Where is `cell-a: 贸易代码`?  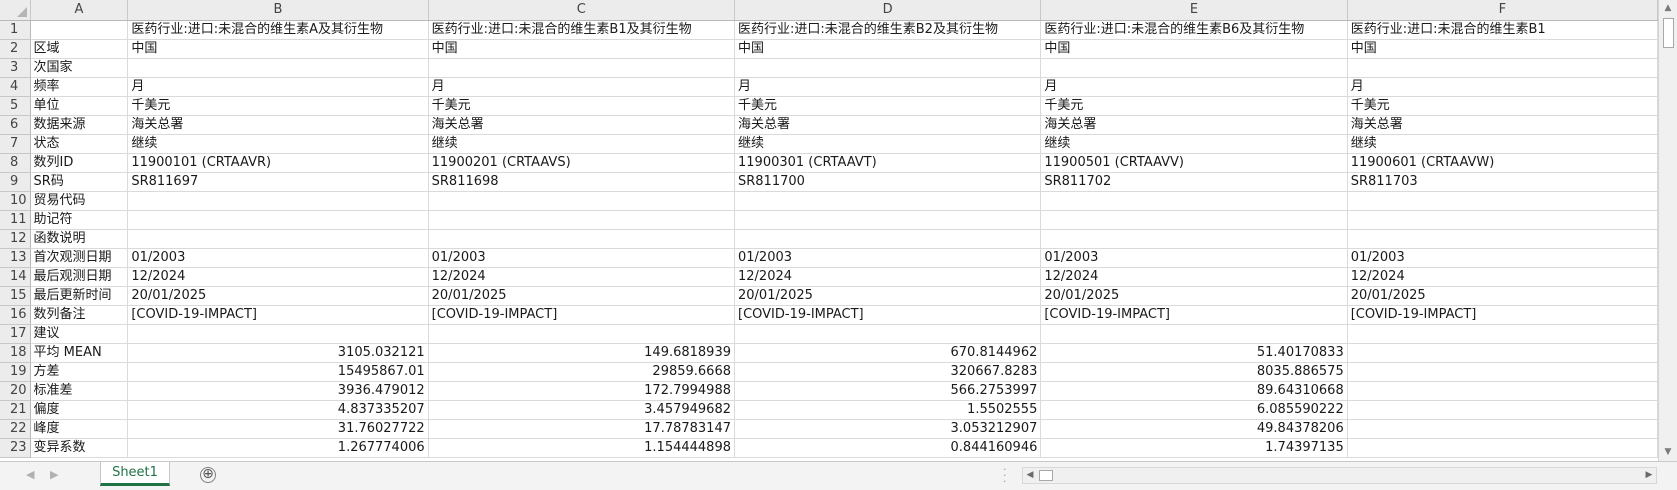 cell-a: 贸易代码 is located at coordinates (79, 201).